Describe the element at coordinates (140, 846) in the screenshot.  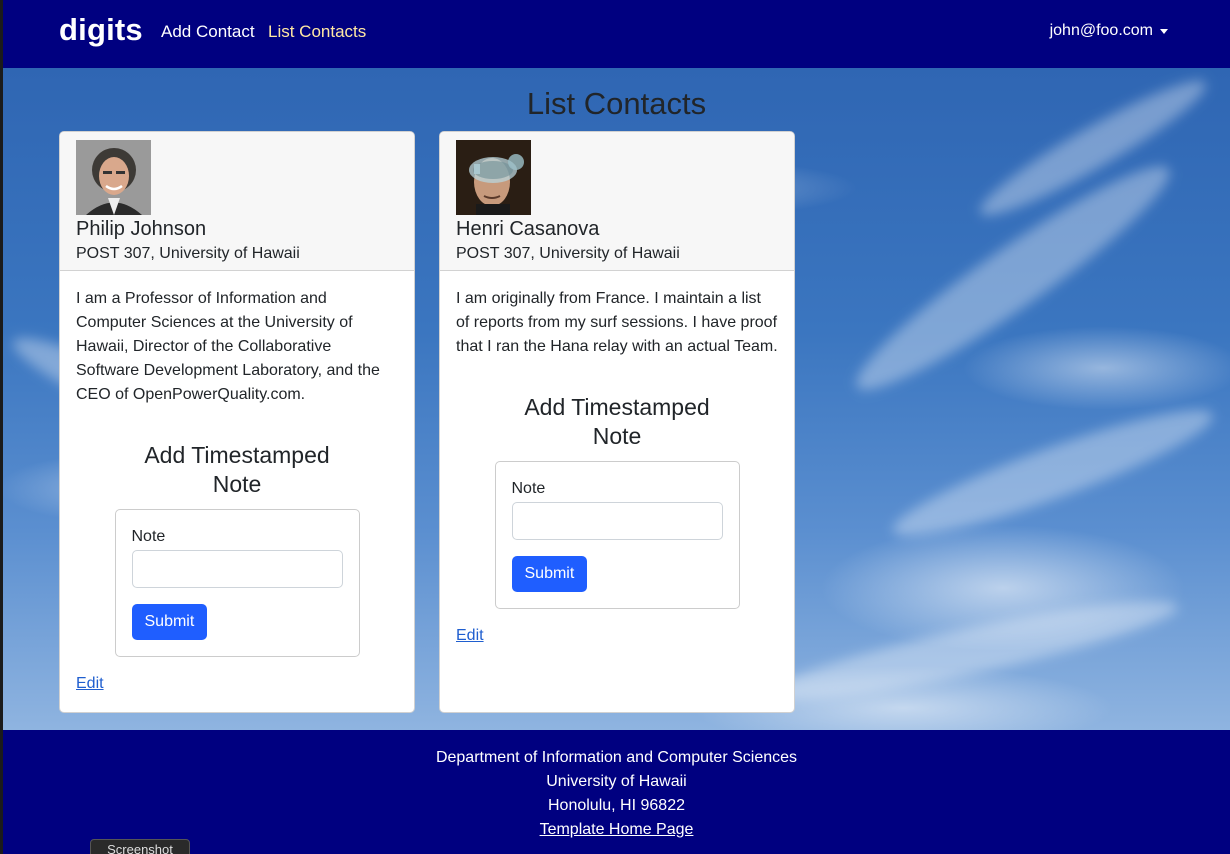
I see `screenshot-tab: Screenshot` at that location.